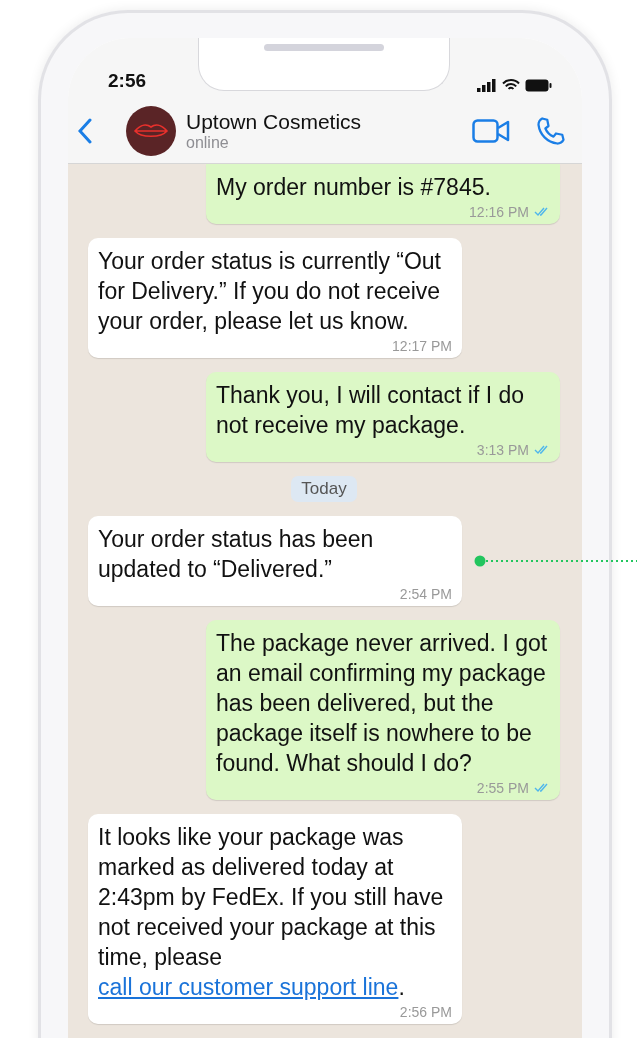 The width and height of the screenshot is (637, 1038). What do you see at coordinates (425, 1012) in the screenshot?
I see `message-time: 2:56 PM` at bounding box center [425, 1012].